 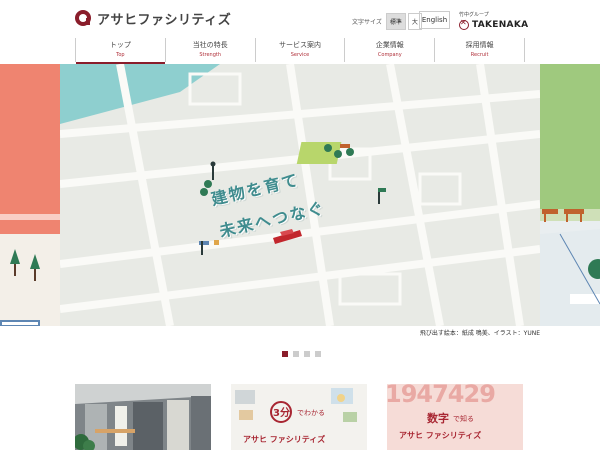 I want to click on nav-label: サービス案内, so click(x=299, y=45).